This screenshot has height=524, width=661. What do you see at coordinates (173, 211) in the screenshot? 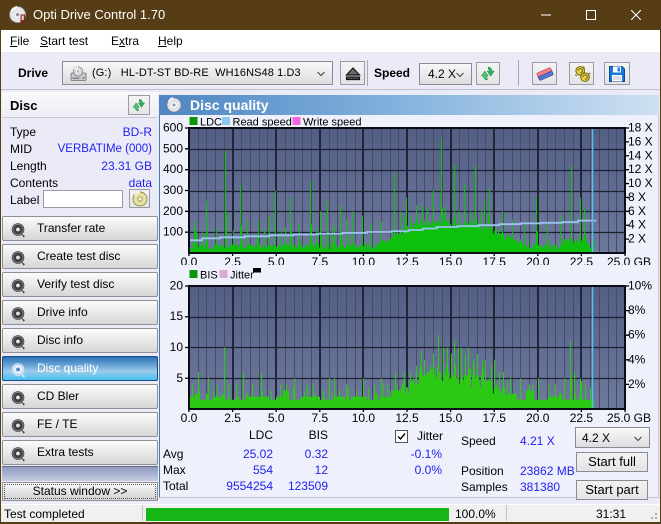
I see `svg-text: 200` at bounding box center [173, 211].